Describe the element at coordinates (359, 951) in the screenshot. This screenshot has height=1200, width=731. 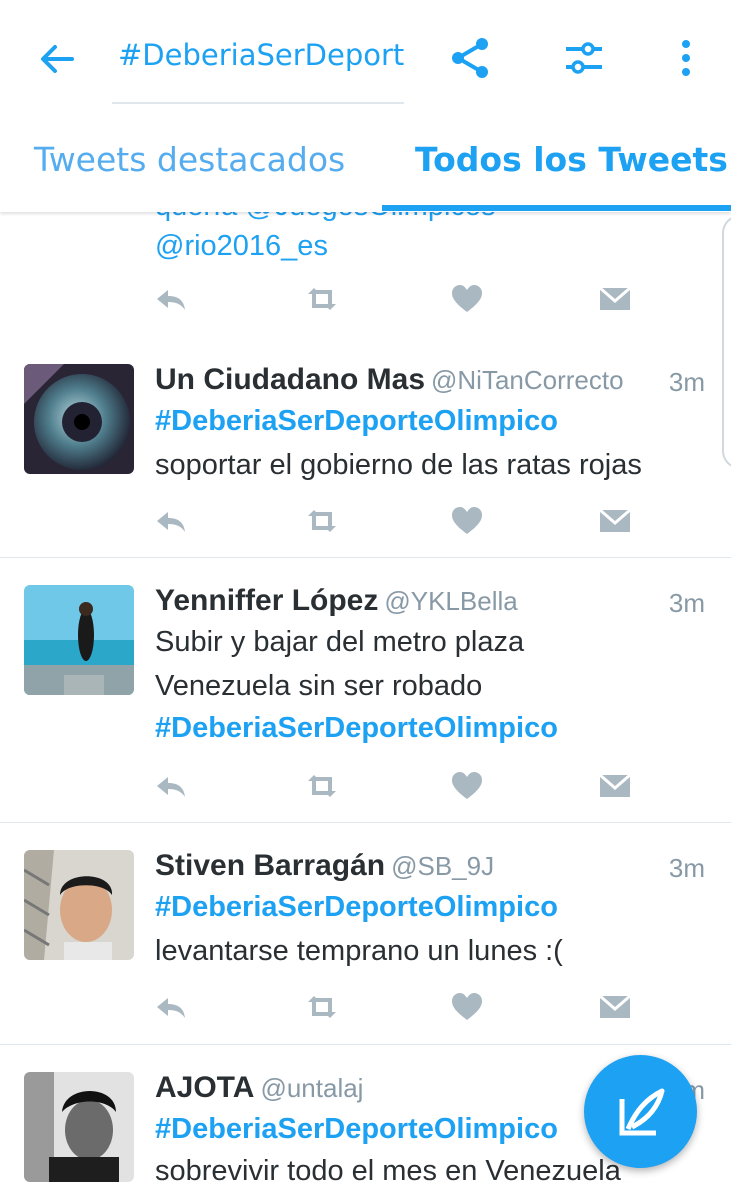
I see `tweet-text-line: levantarse temprano un lunes :(` at that location.